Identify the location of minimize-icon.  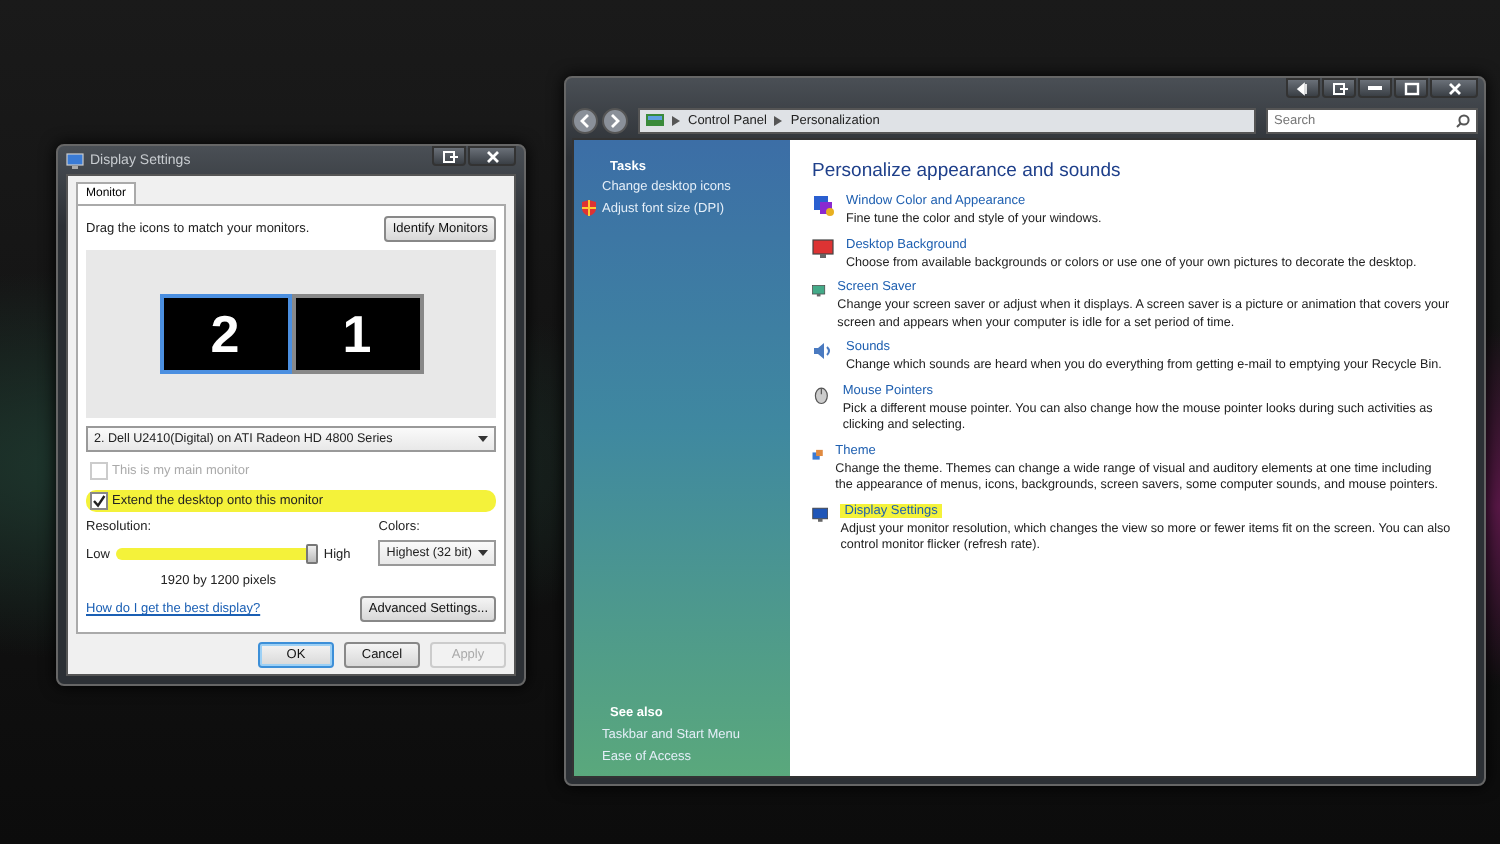
(1375, 88).